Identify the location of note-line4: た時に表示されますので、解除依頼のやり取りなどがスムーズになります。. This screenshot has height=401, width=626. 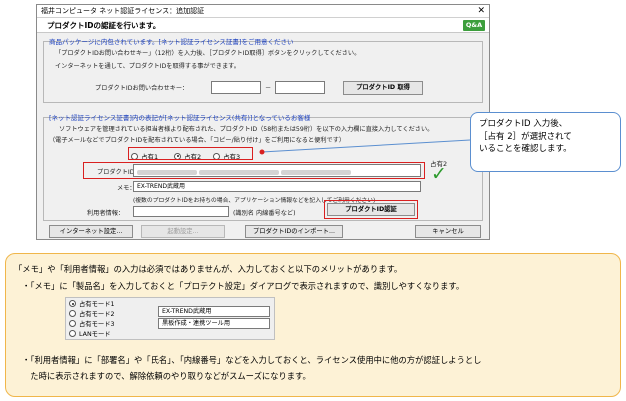
(166, 376).